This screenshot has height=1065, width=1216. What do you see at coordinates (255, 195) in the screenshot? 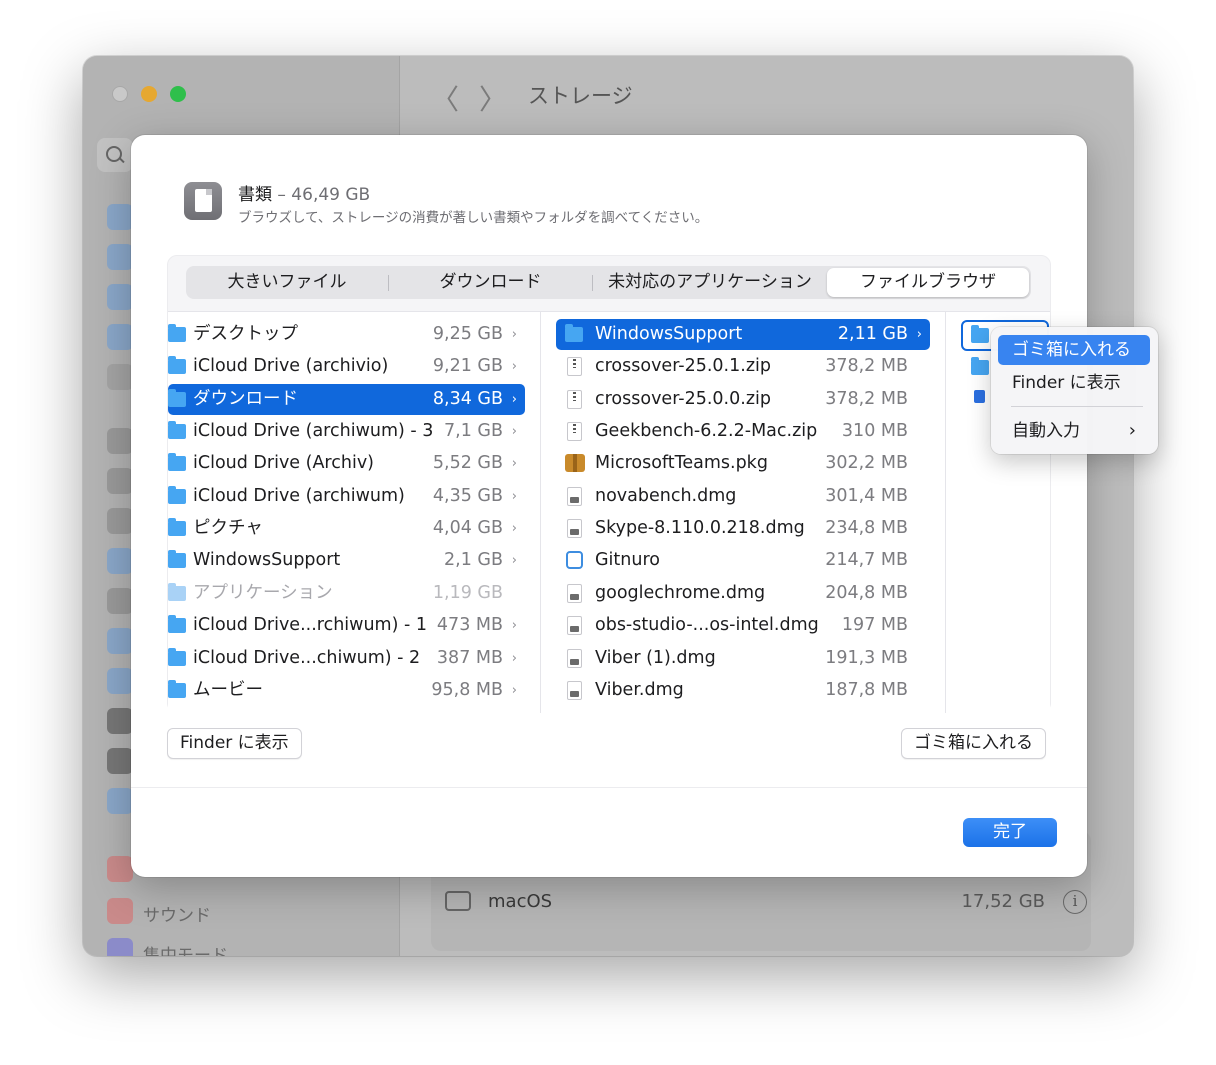
I see `category-name: 書類` at bounding box center [255, 195].